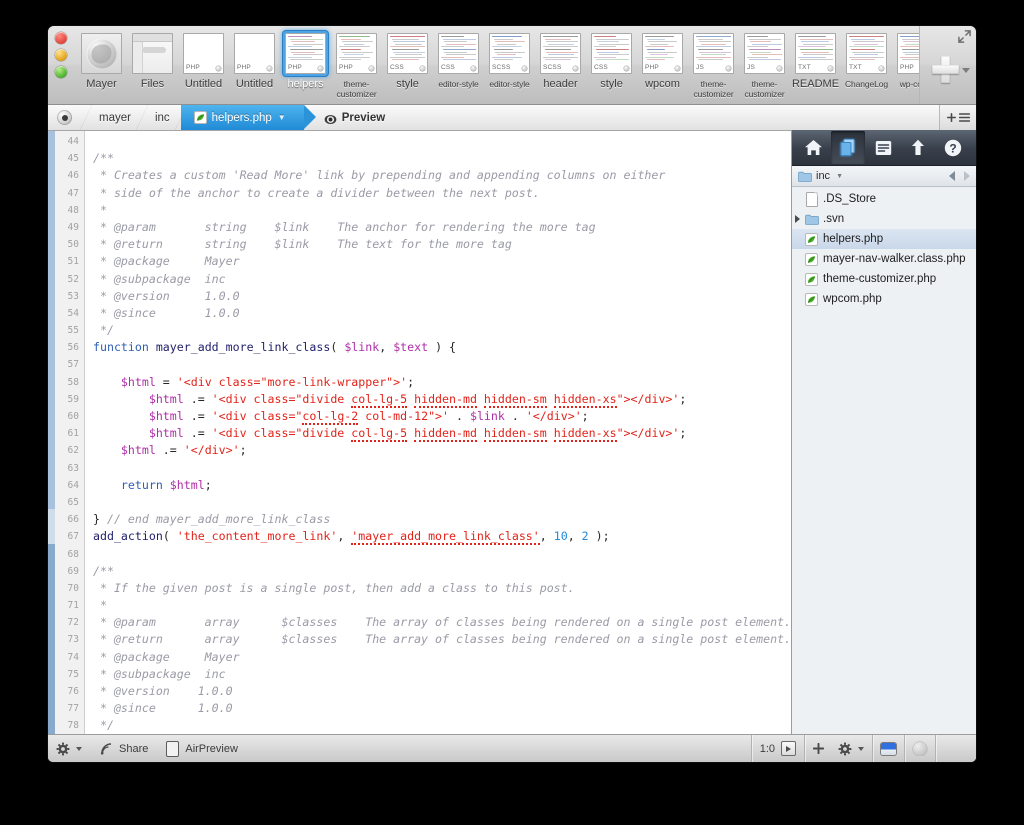 This screenshot has width=1024, height=825. I want to click on tab-files: Files, so click(152, 58).